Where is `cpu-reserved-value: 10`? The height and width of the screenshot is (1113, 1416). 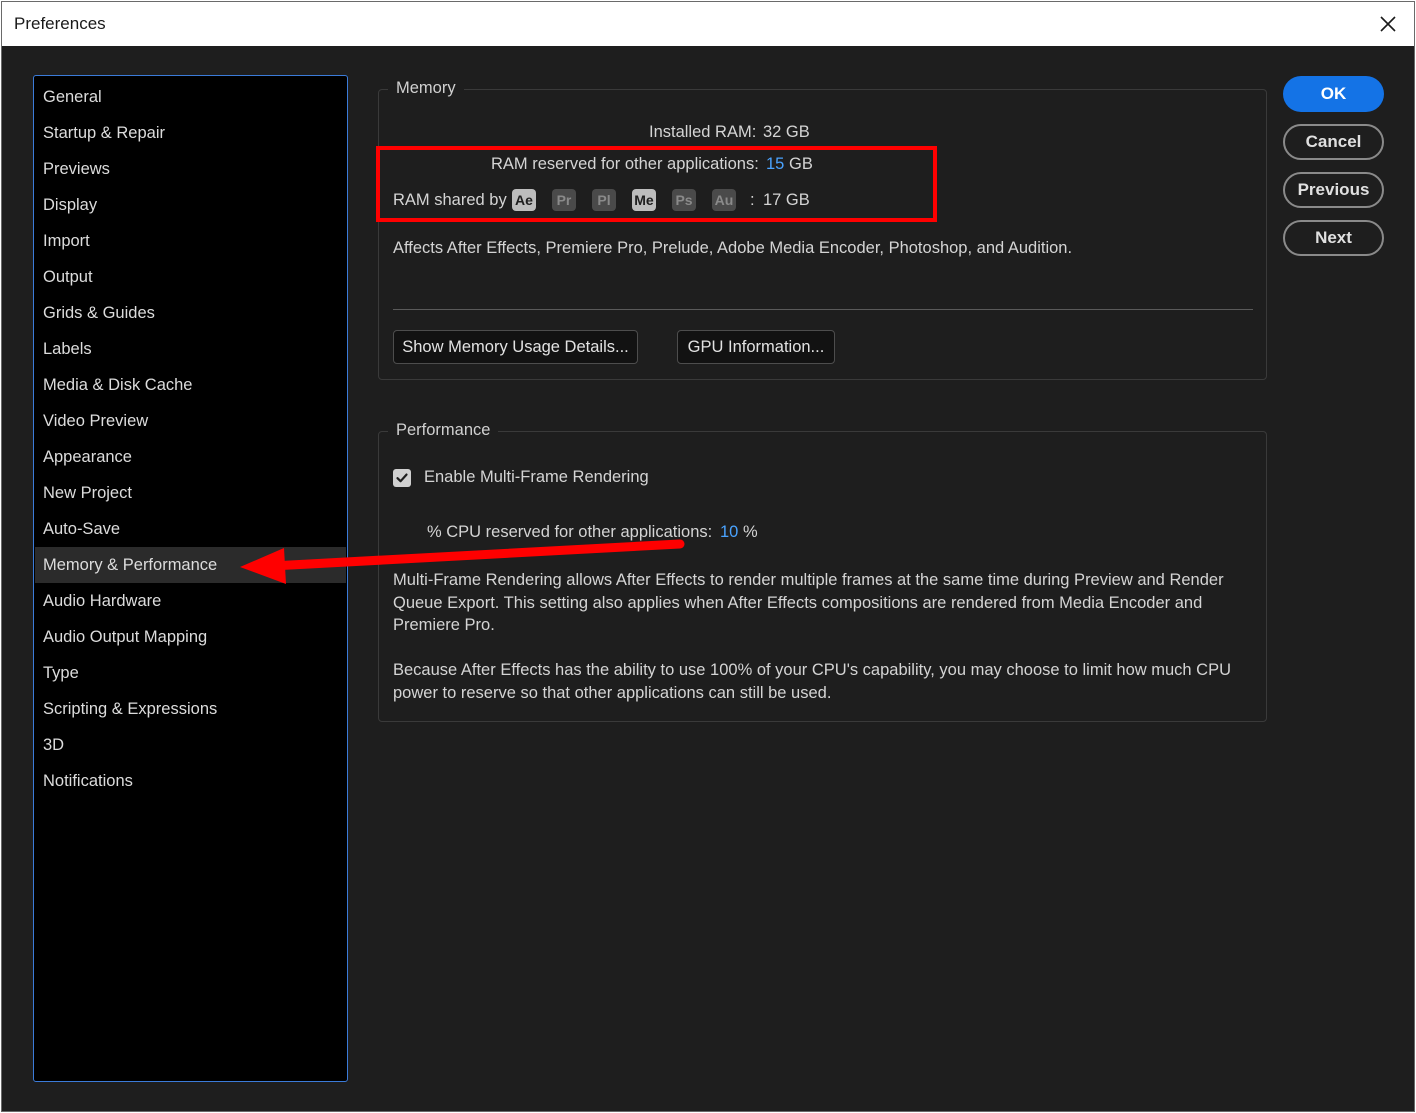 cpu-reserved-value: 10 is located at coordinates (729, 532).